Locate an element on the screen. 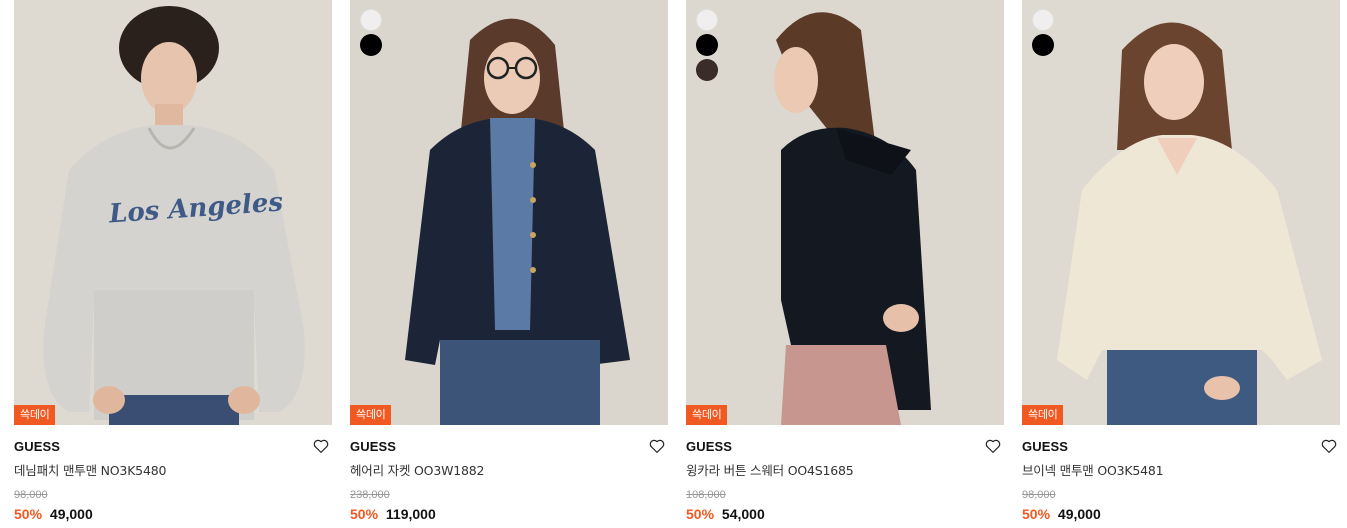  price-row: 50% 54,000 is located at coordinates (845, 514).